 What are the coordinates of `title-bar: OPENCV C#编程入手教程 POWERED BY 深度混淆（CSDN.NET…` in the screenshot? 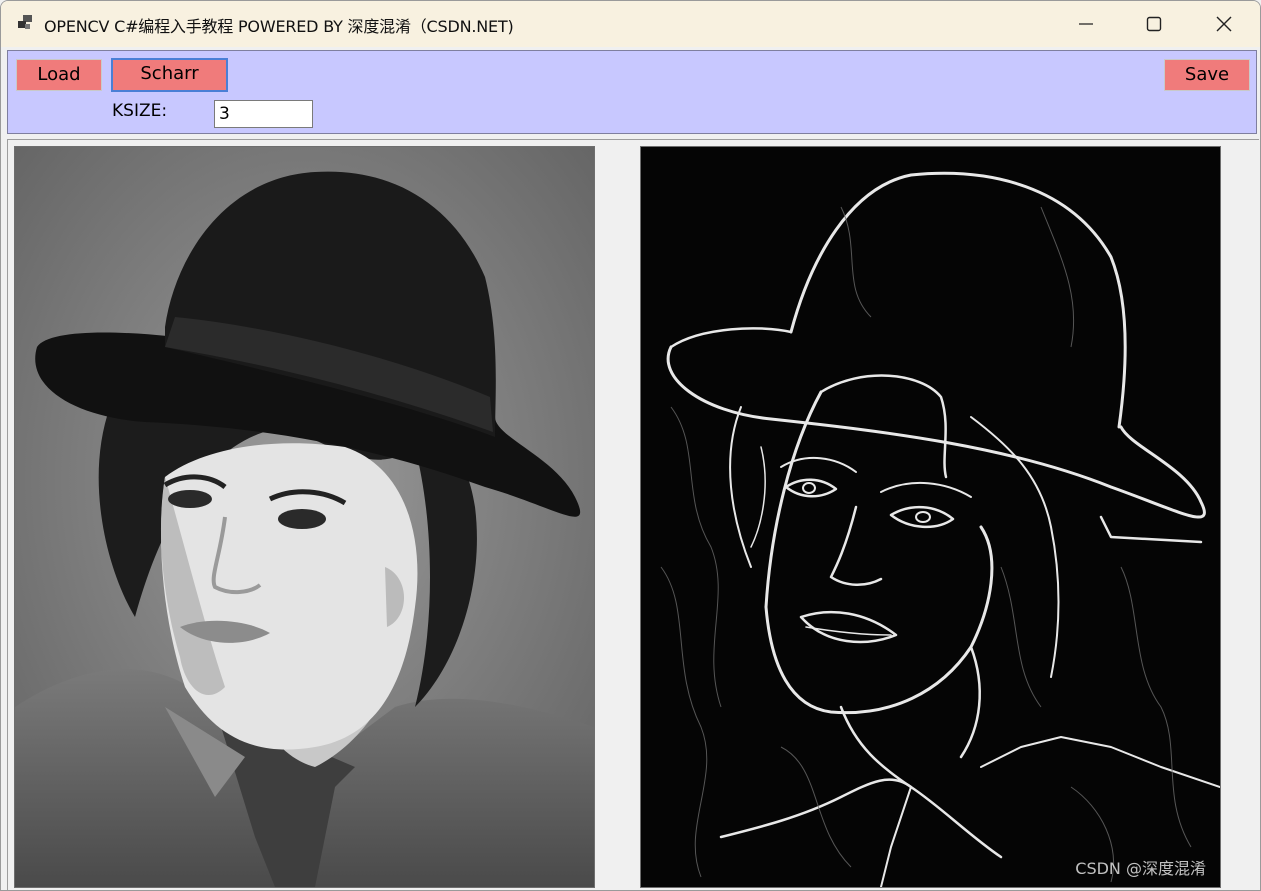 It's located at (630, 24).